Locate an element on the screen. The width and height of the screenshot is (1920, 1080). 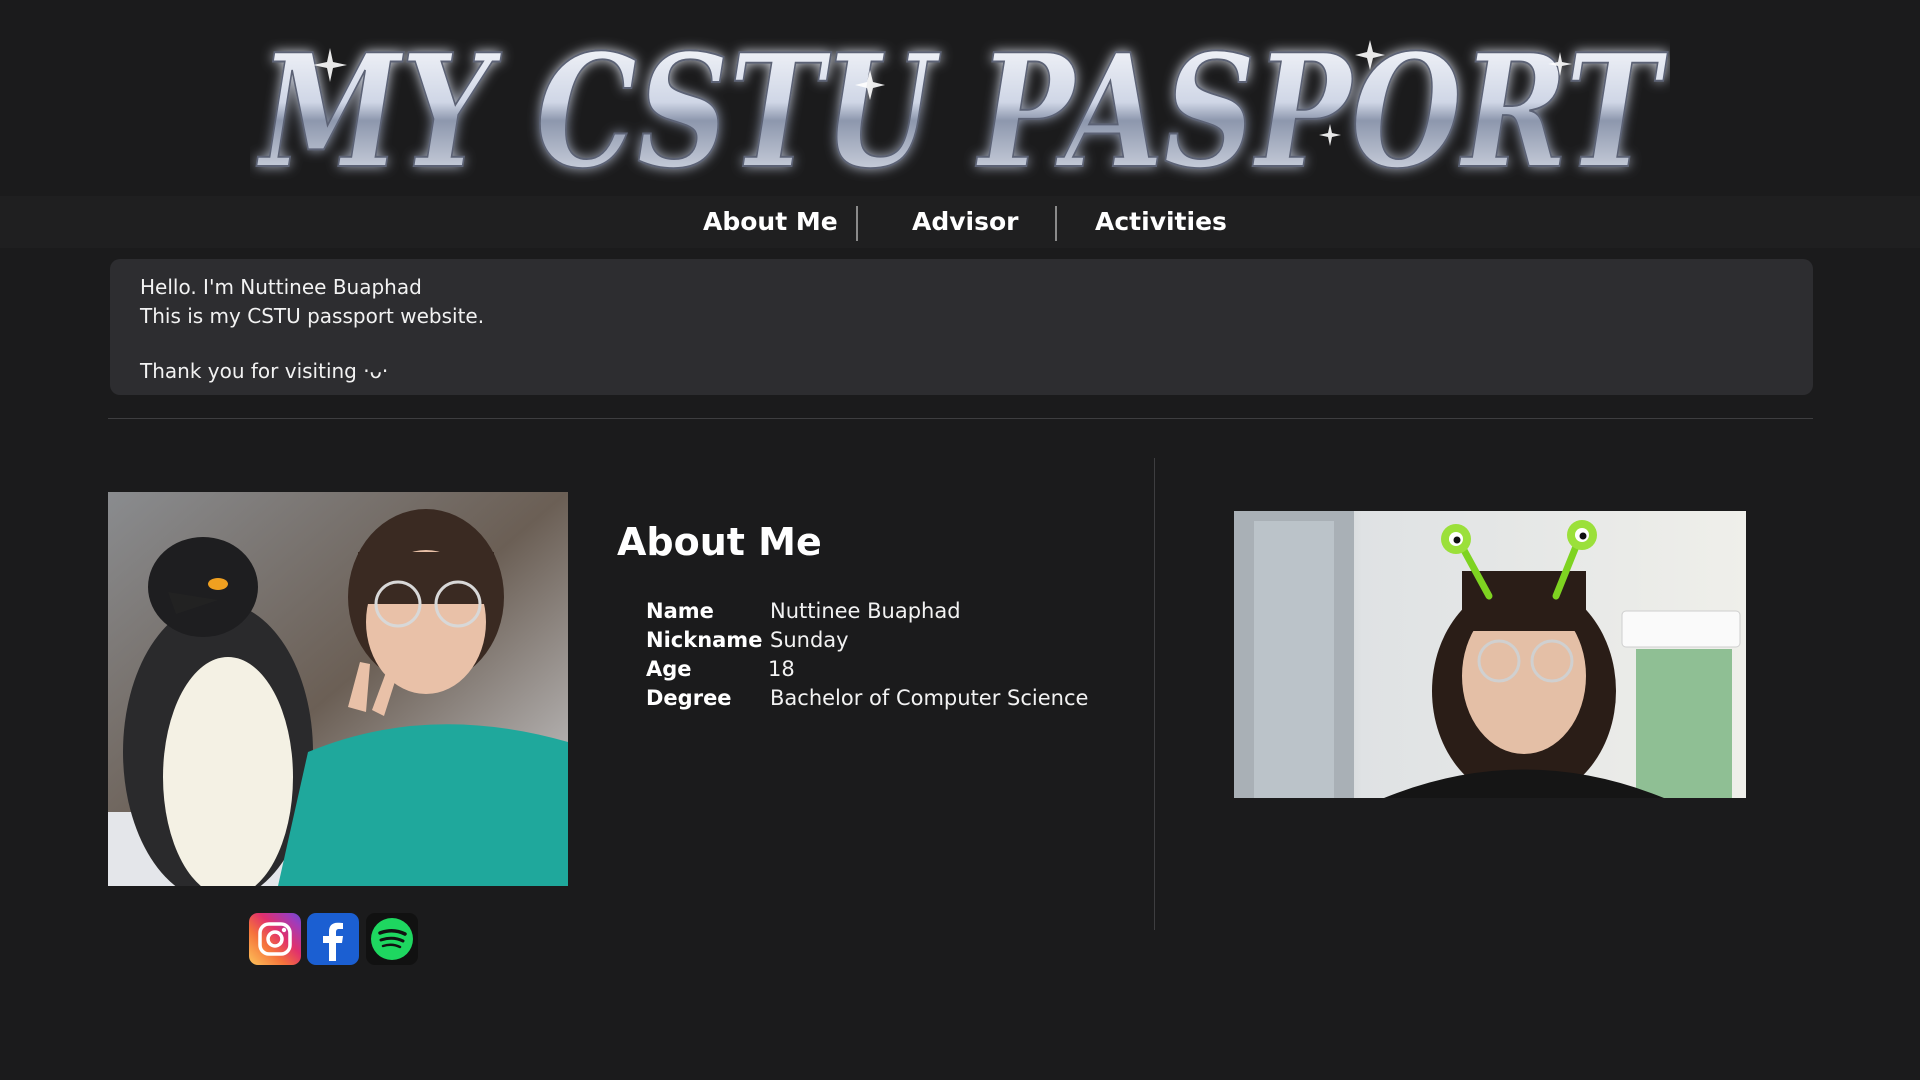
instagram-icon is located at coordinates (275, 939).